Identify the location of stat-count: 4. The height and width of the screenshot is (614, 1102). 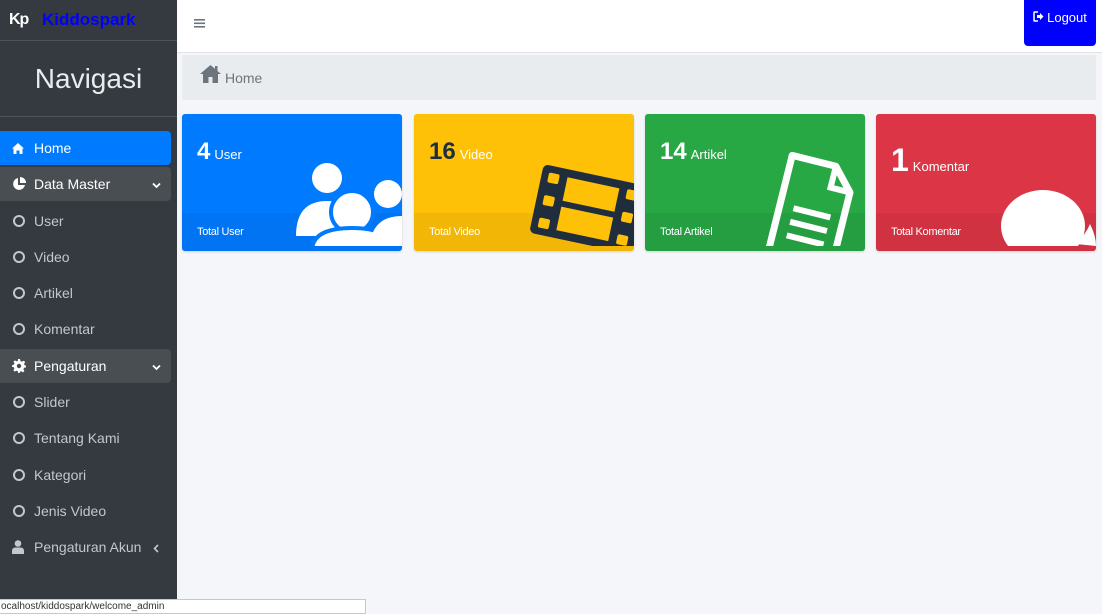
(204, 151).